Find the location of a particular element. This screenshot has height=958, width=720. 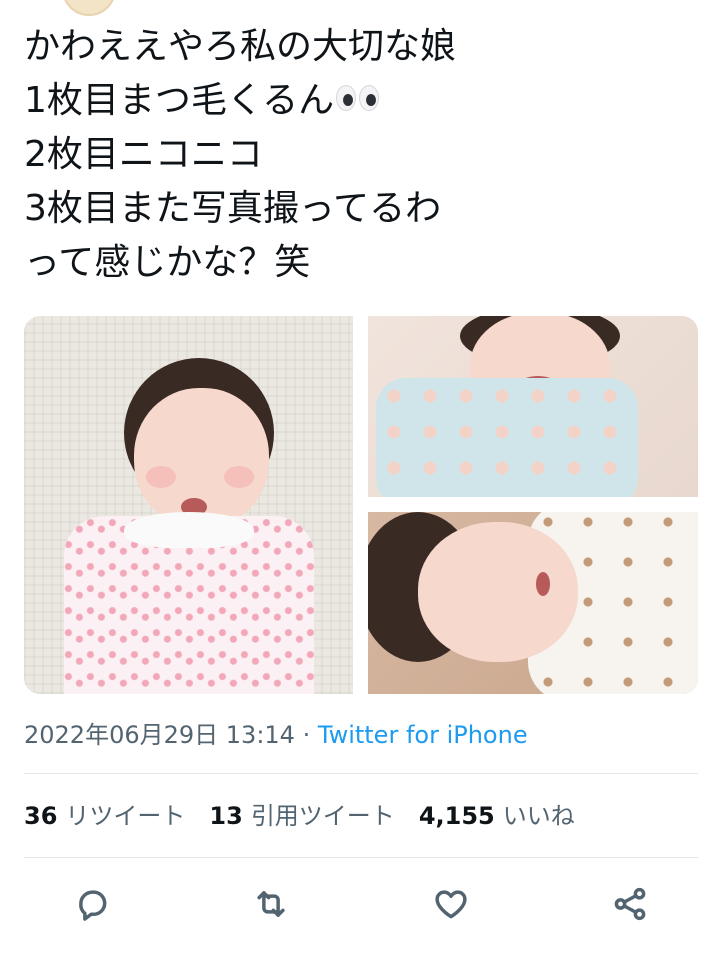

tweet-meta: 2022年06月29日 13:14 · Twitter for iPhone is located at coordinates (276, 735).